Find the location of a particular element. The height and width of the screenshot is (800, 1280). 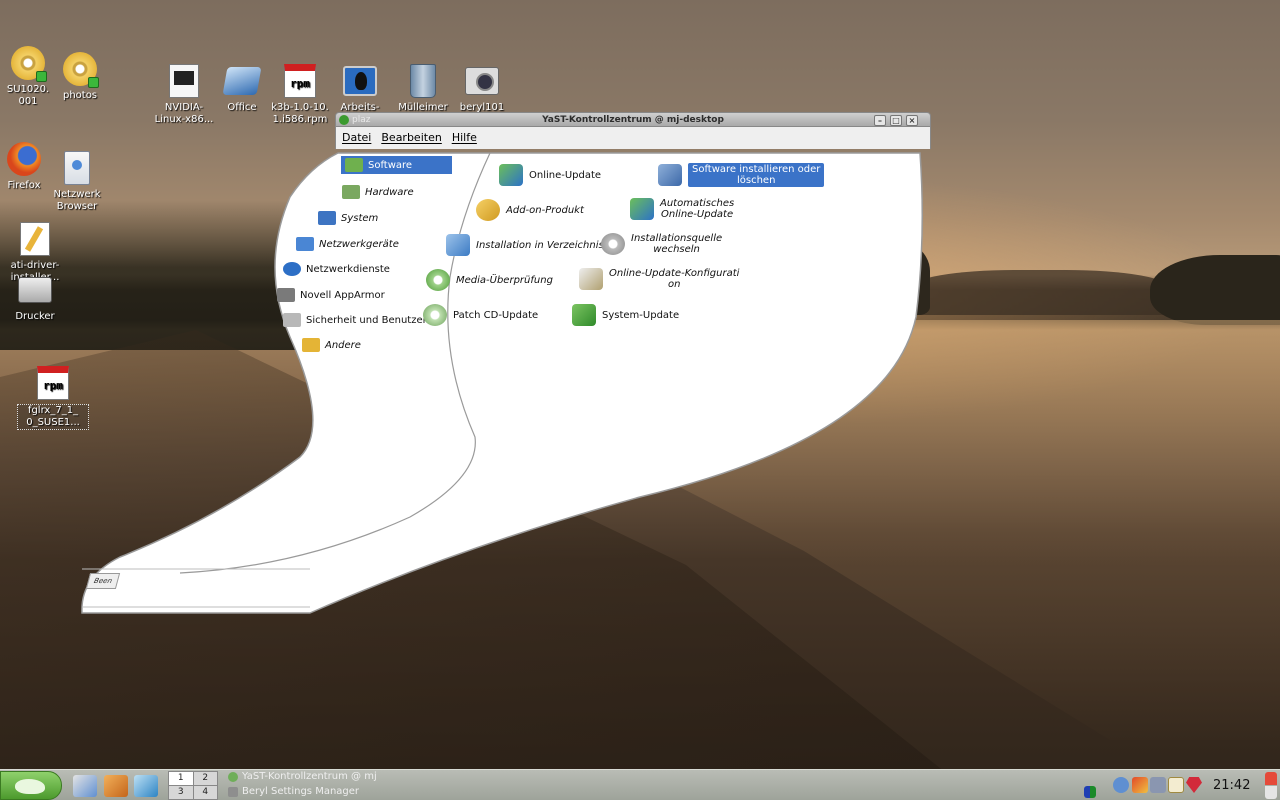

category-network-services: Netzwerkdienste is located at coordinates (336, 269).